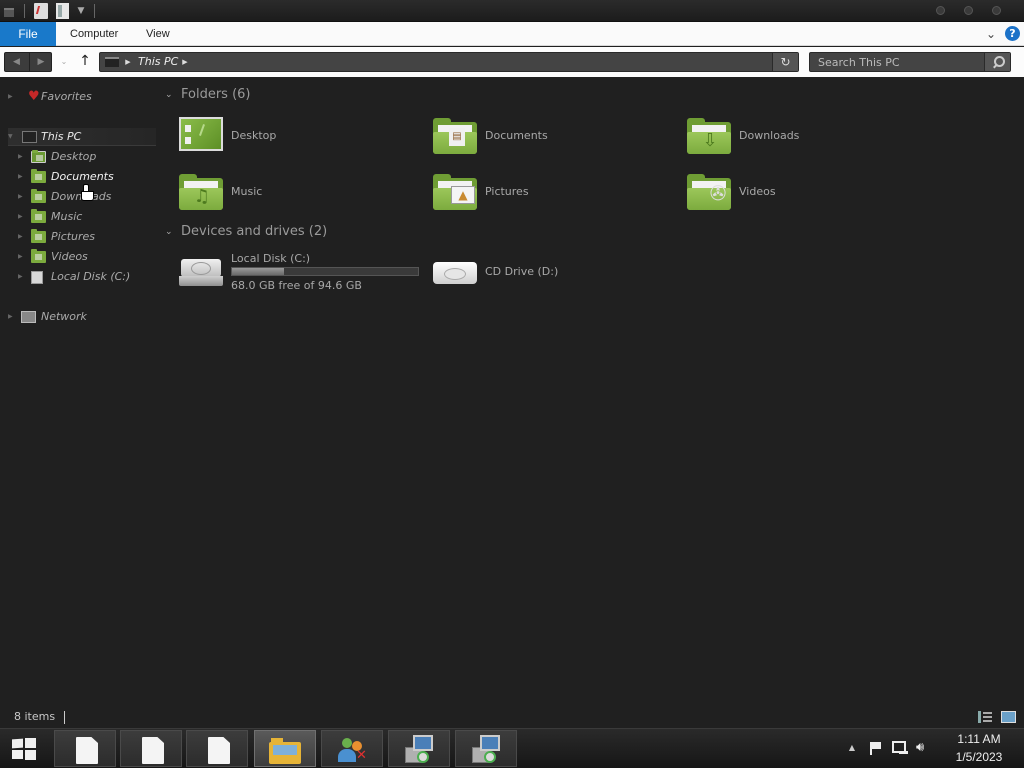 This screenshot has height=768, width=1024. Describe the element at coordinates (455, 136) in the screenshot. I see `documents-folder-icon: ▤` at that location.